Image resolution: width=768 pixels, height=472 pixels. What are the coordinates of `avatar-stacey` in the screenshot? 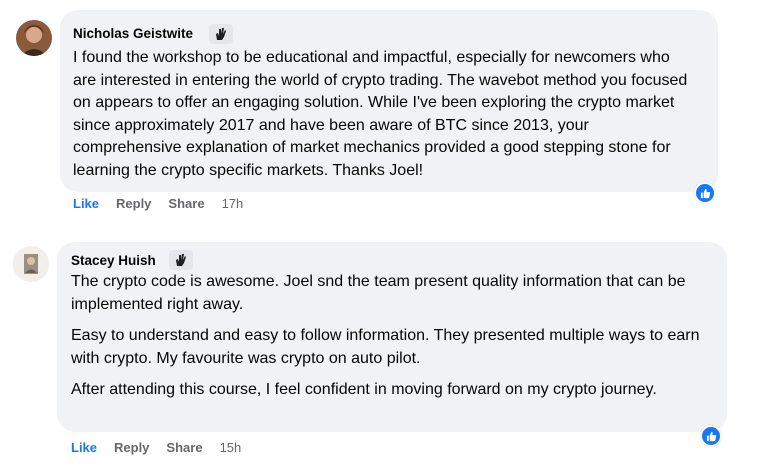 It's located at (31, 264).